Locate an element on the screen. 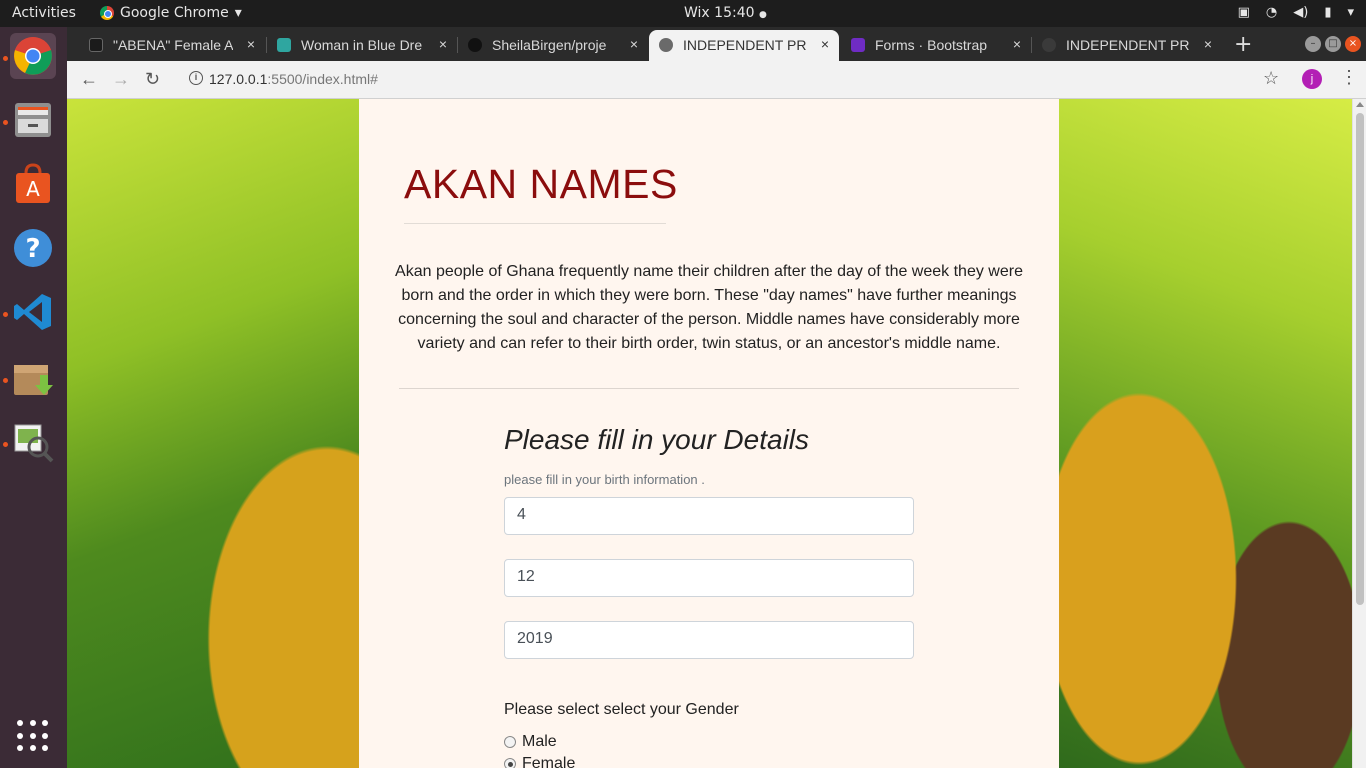  forward-button: → is located at coordinates (121, 79).